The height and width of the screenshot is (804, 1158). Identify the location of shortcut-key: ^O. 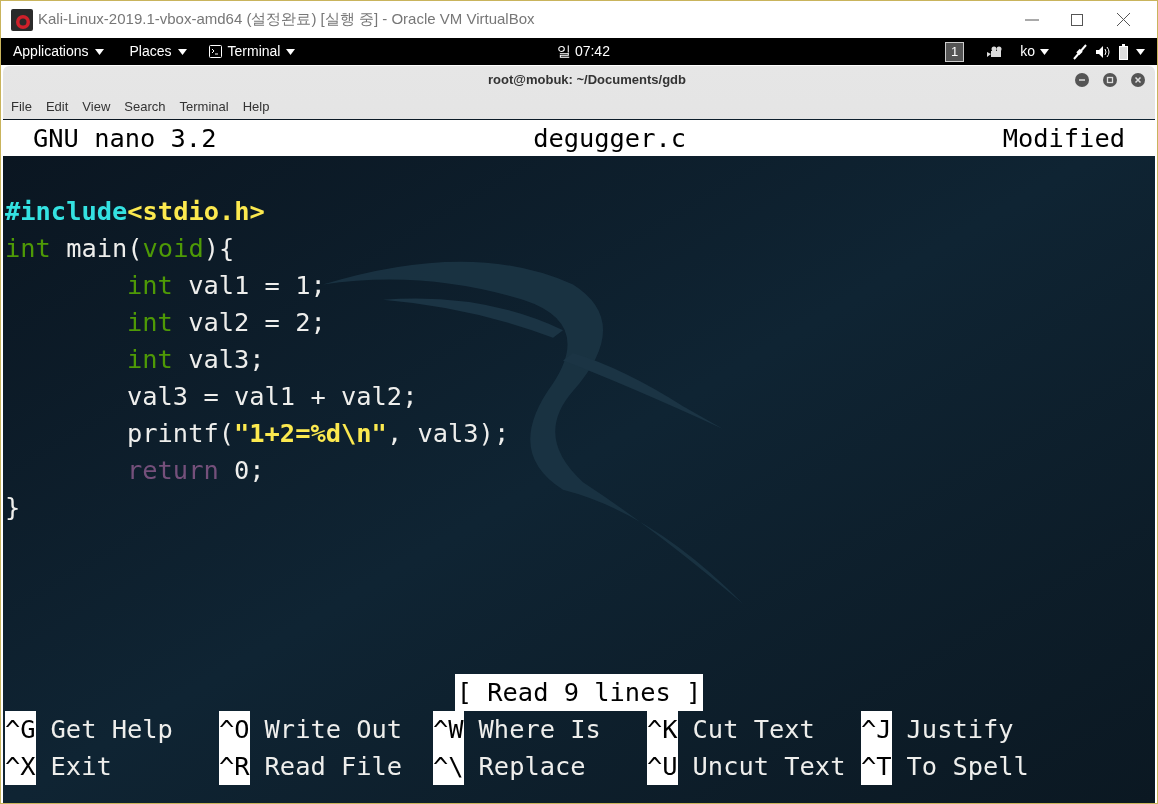
(234, 729).